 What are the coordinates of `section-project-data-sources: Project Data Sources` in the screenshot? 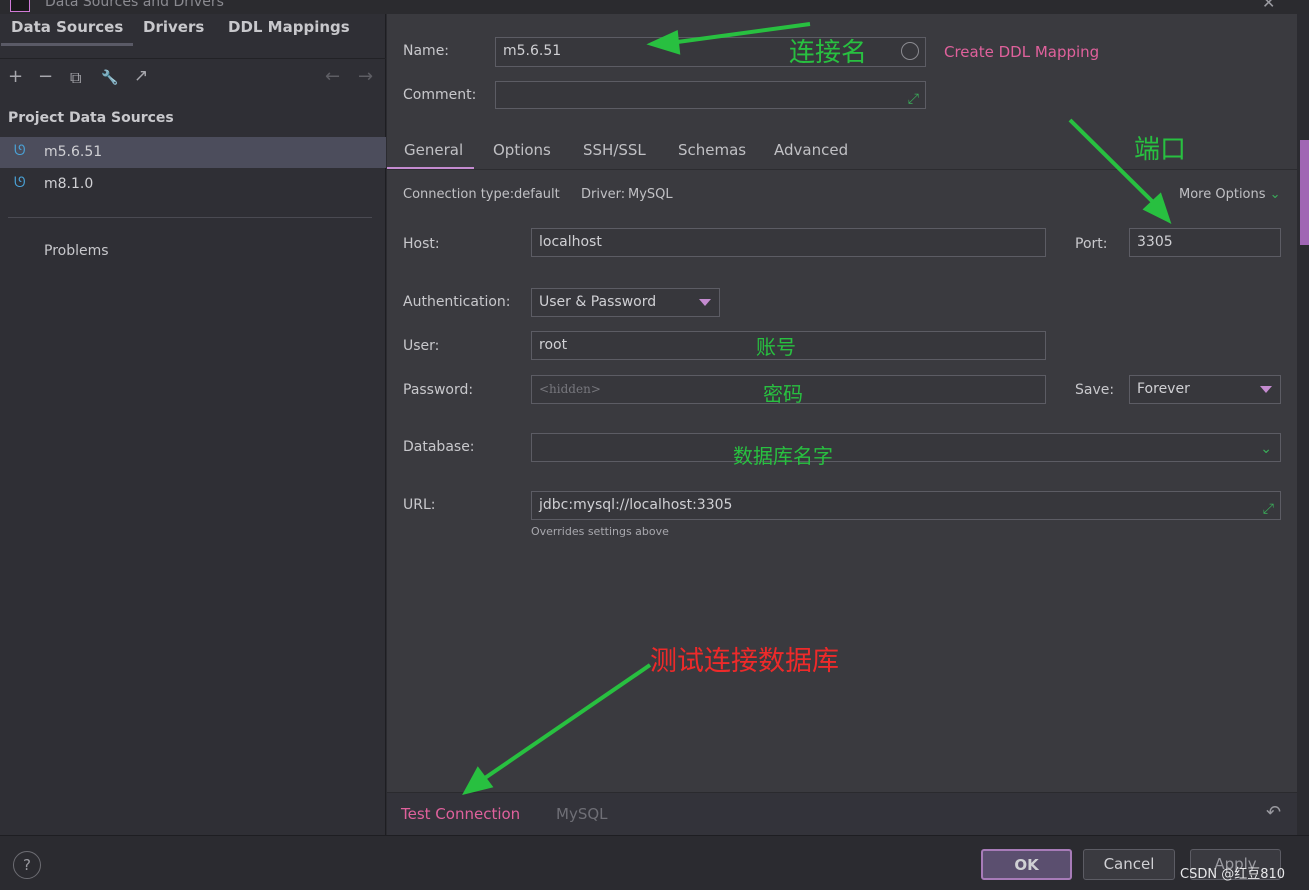 It's located at (91, 118).